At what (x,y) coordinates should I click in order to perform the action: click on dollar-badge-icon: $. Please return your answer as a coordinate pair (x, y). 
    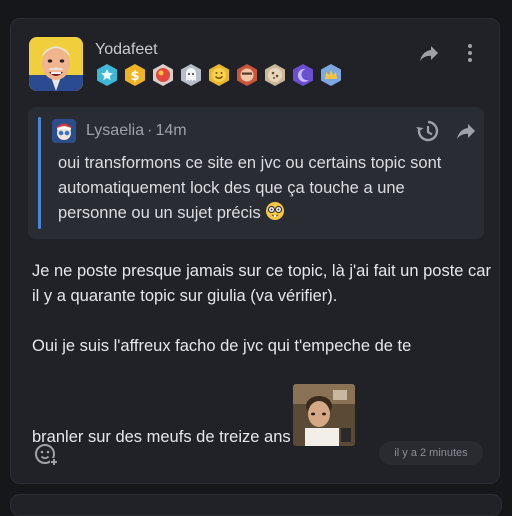
    Looking at the image, I should click on (135, 75).